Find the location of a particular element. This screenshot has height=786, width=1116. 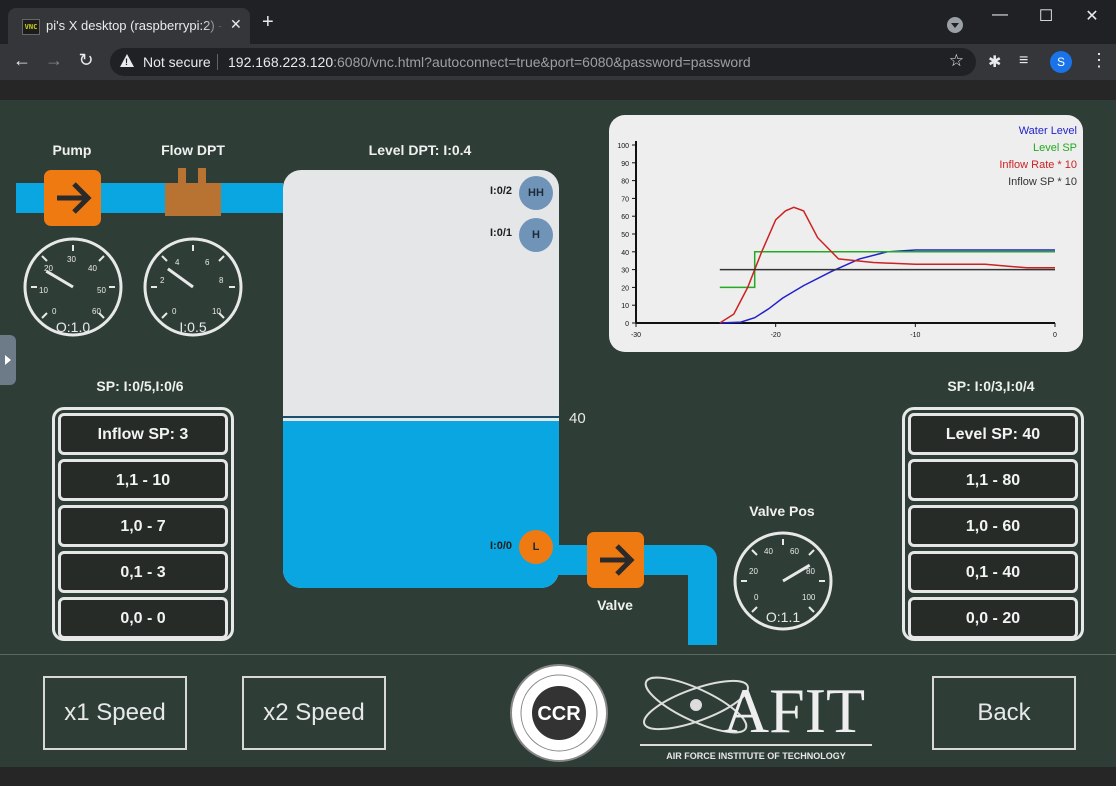

x2-speed-button: x2 Speed is located at coordinates (314, 713).